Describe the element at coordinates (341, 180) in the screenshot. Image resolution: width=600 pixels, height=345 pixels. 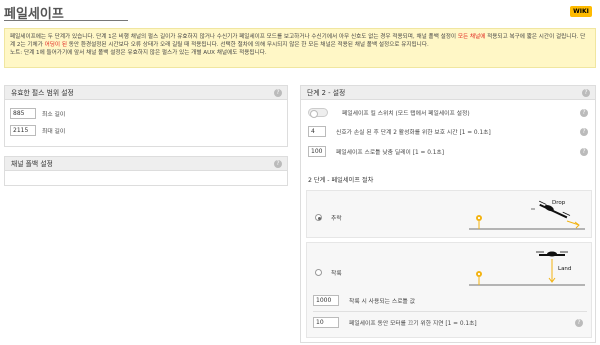
I see `procedure-title: 2 단계 - 페일세이프 절차` at that location.